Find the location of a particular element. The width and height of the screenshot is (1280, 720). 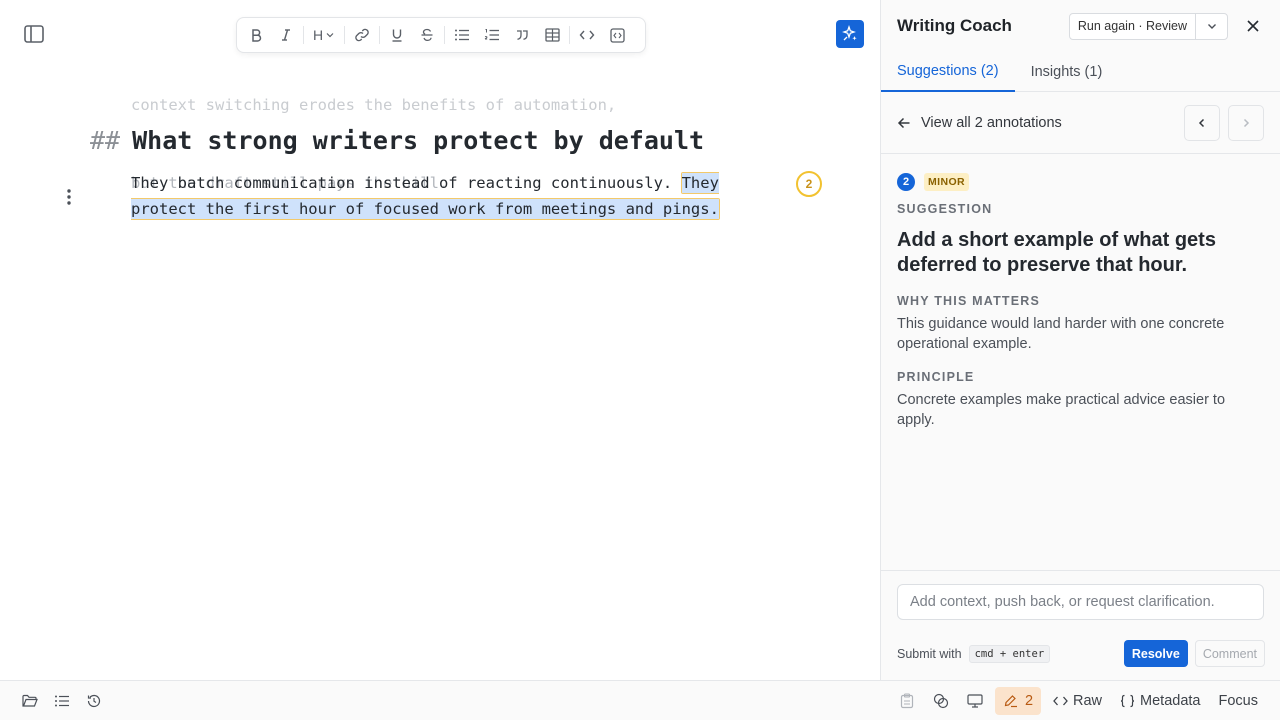

heading-text: What strong writers protect by default is located at coordinates (418, 140).